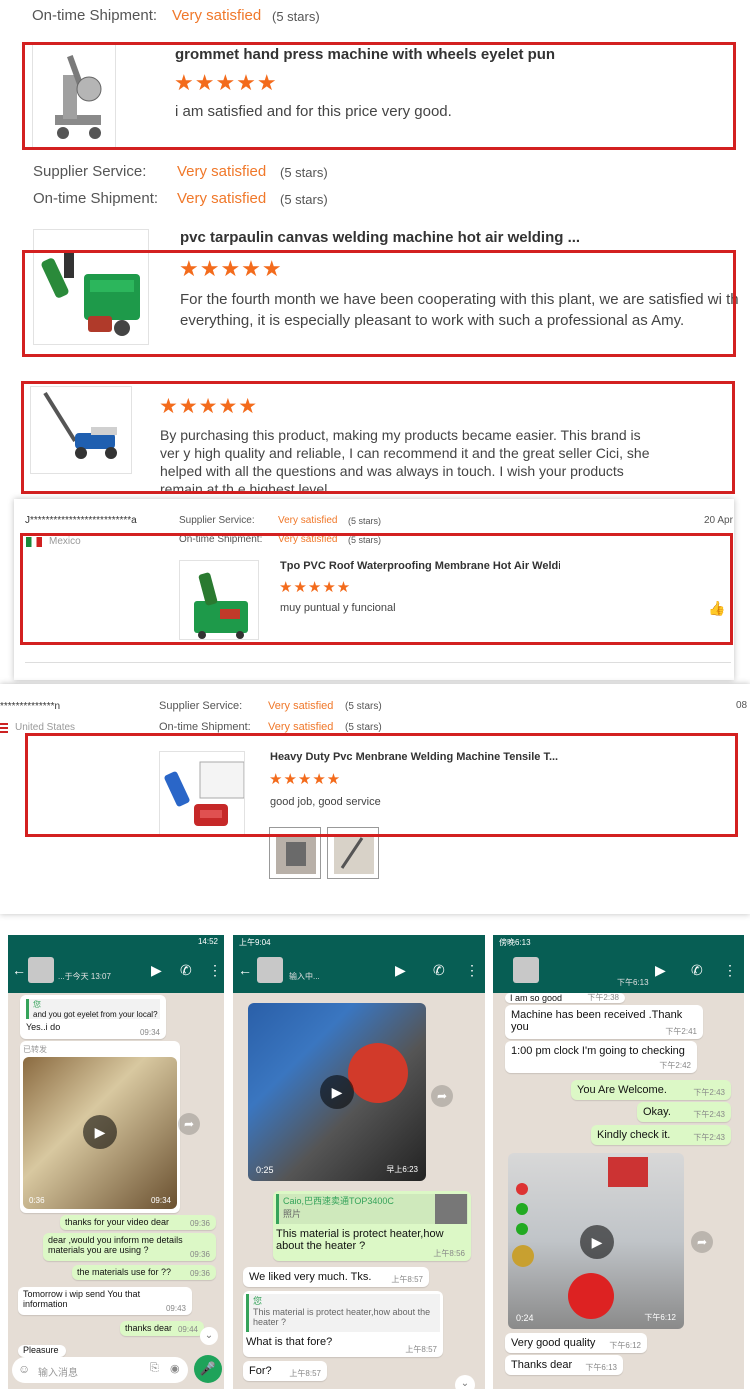 The height and width of the screenshot is (1389, 750). What do you see at coordinates (718, 520) in the screenshot?
I see `review-date: 20 Apr` at bounding box center [718, 520].